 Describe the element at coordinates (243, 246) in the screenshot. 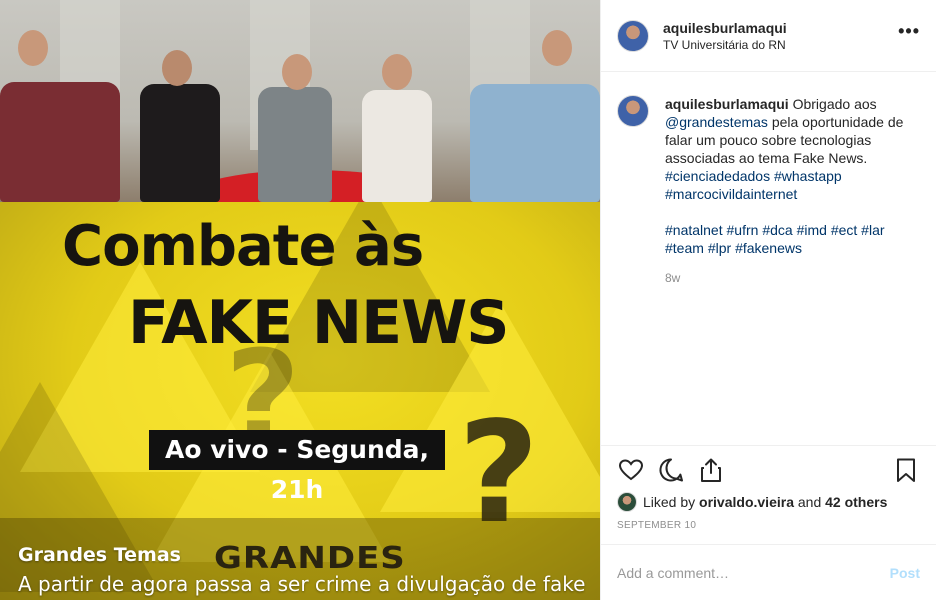

I see `headline-line1: Combate às` at that location.